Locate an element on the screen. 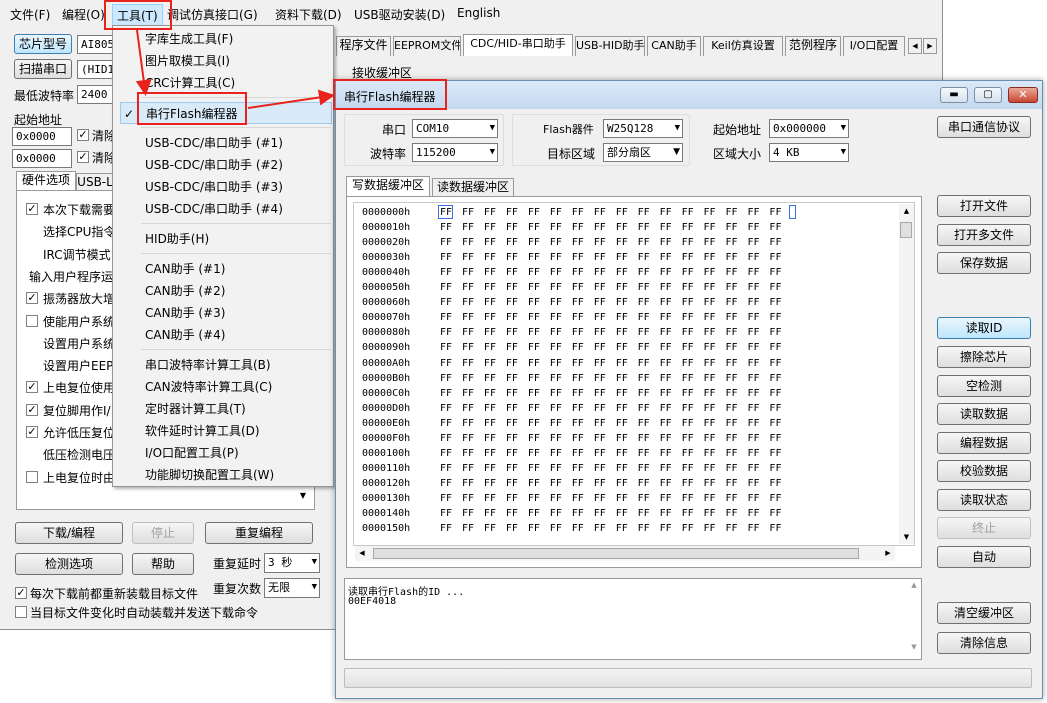 The height and width of the screenshot is (703, 1047). annotation-arrows is located at coordinates (235, 69).